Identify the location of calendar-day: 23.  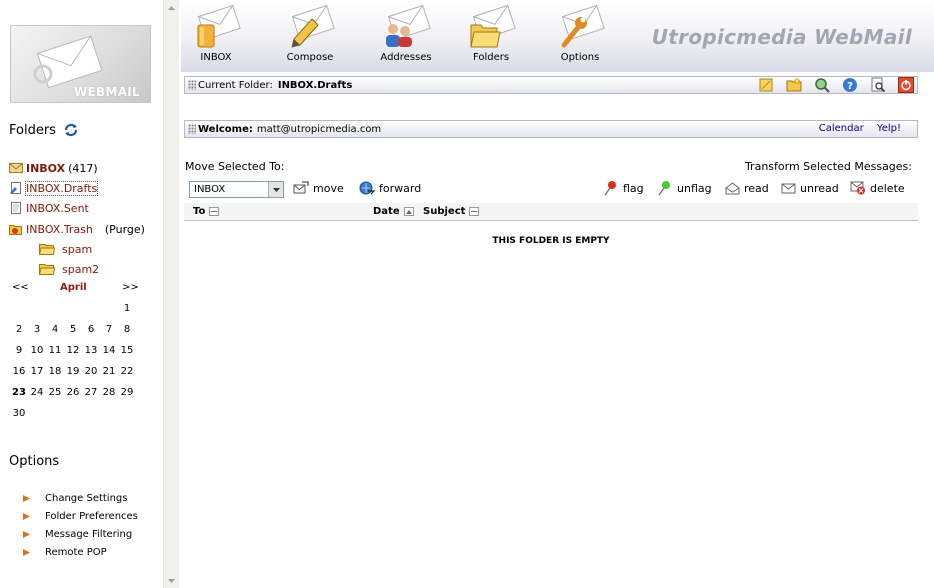
(19, 392).